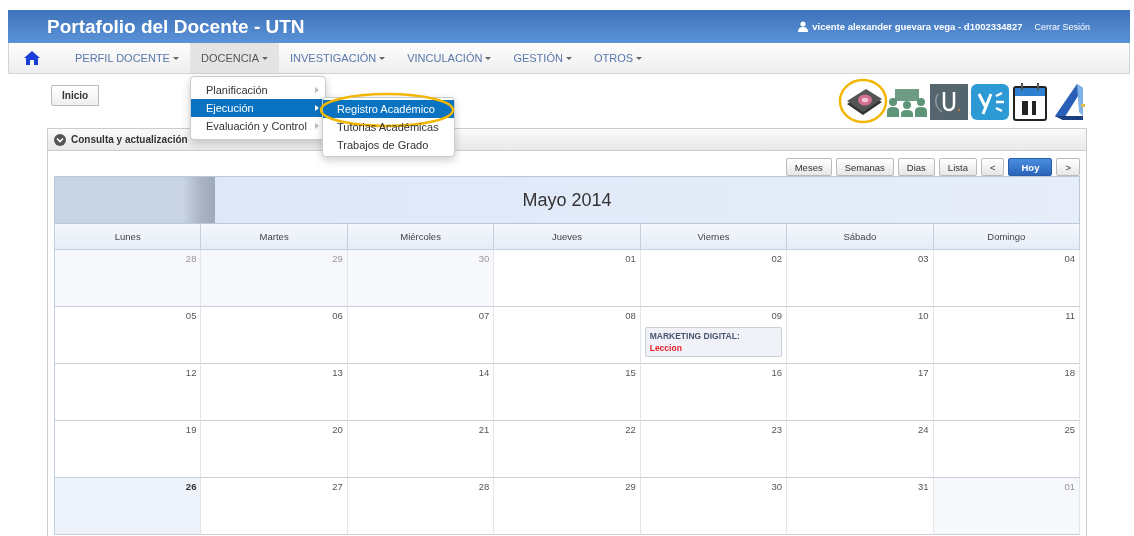  What do you see at coordinates (714, 278) in the screenshot?
I see `day-cell: 02` at bounding box center [714, 278].